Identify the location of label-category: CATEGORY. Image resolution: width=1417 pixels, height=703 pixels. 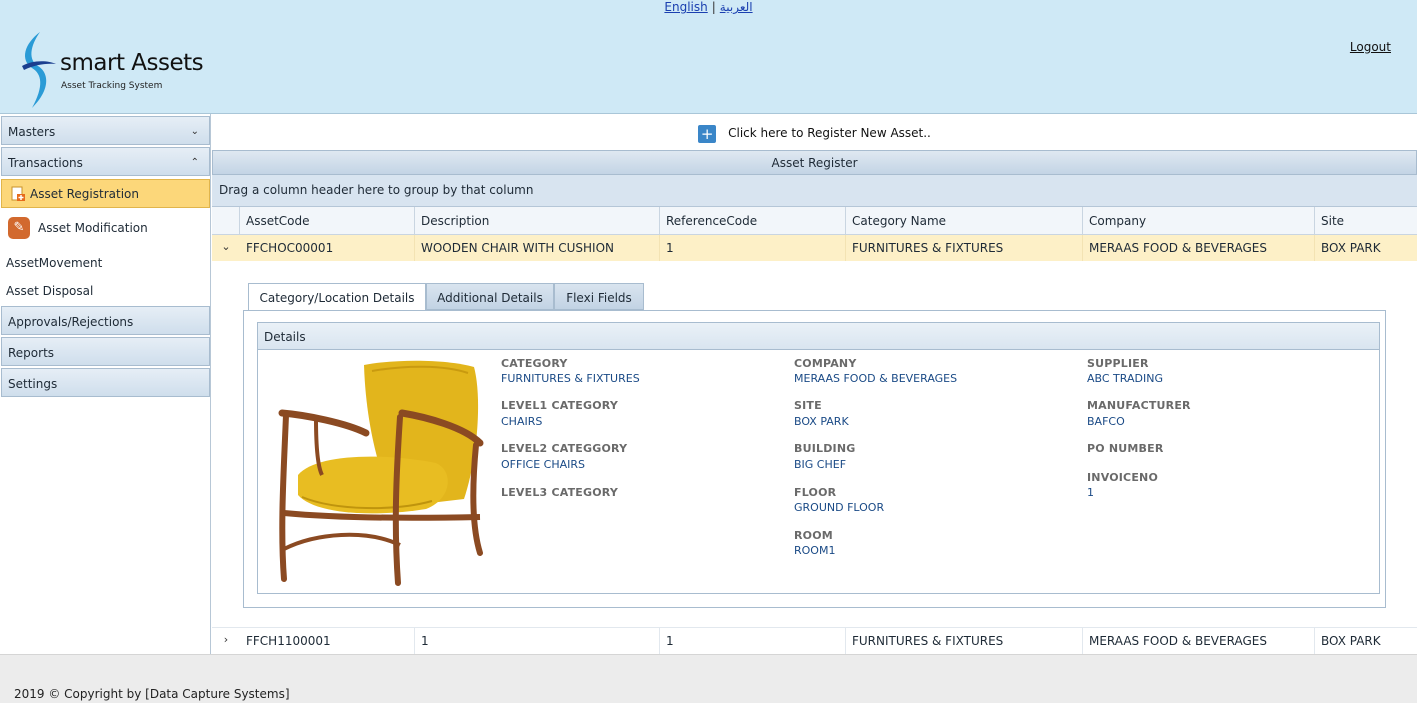
(534, 363).